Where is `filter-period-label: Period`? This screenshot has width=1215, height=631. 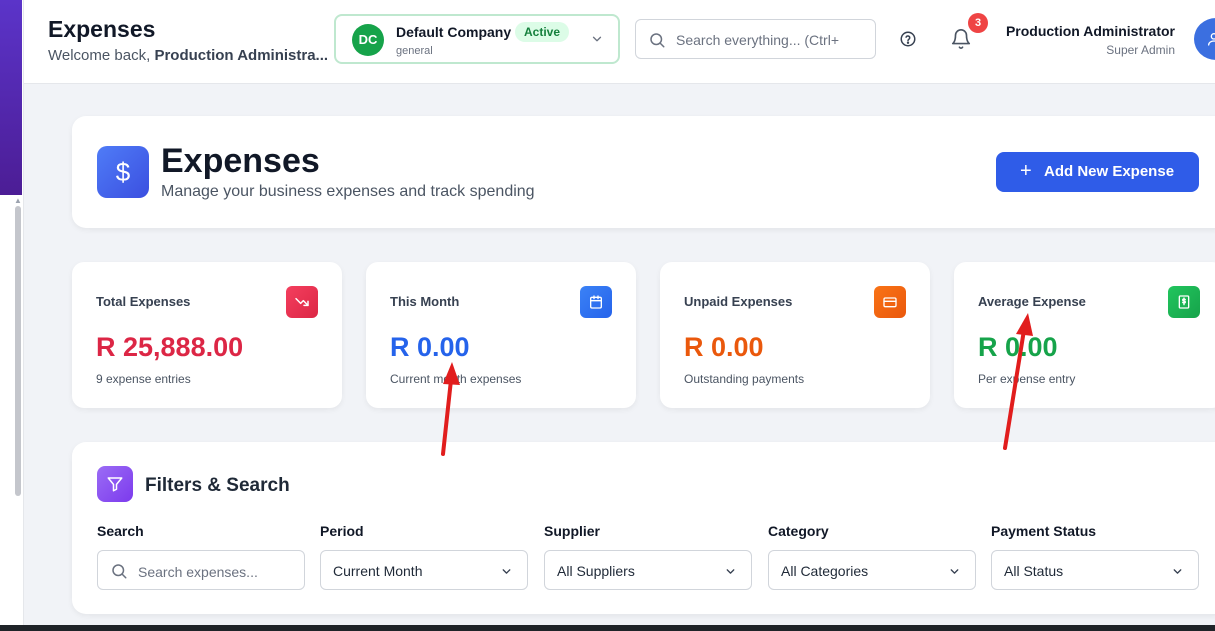
filter-period-label: Period is located at coordinates (342, 531).